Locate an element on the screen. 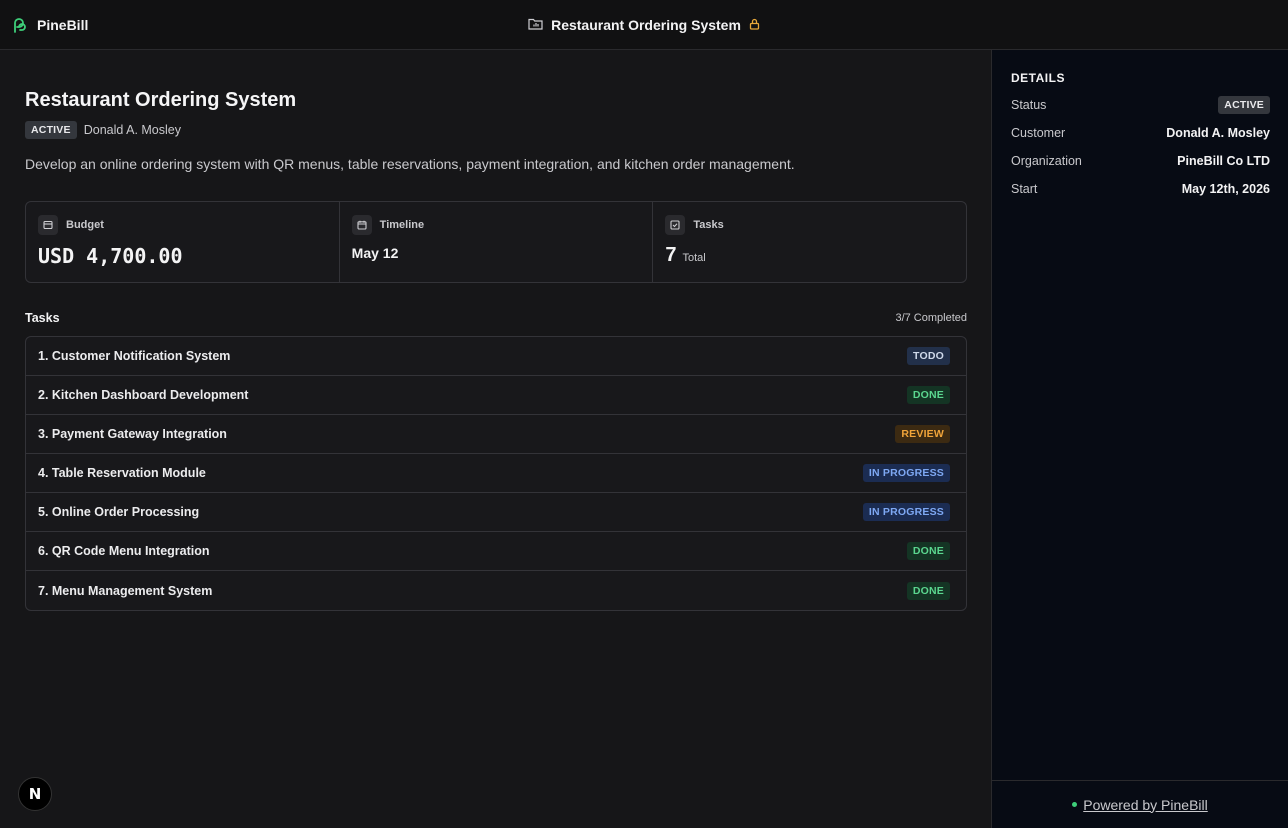 This screenshot has width=1288, height=828. detail-start-value: May 12th, 2026 is located at coordinates (1225, 189).